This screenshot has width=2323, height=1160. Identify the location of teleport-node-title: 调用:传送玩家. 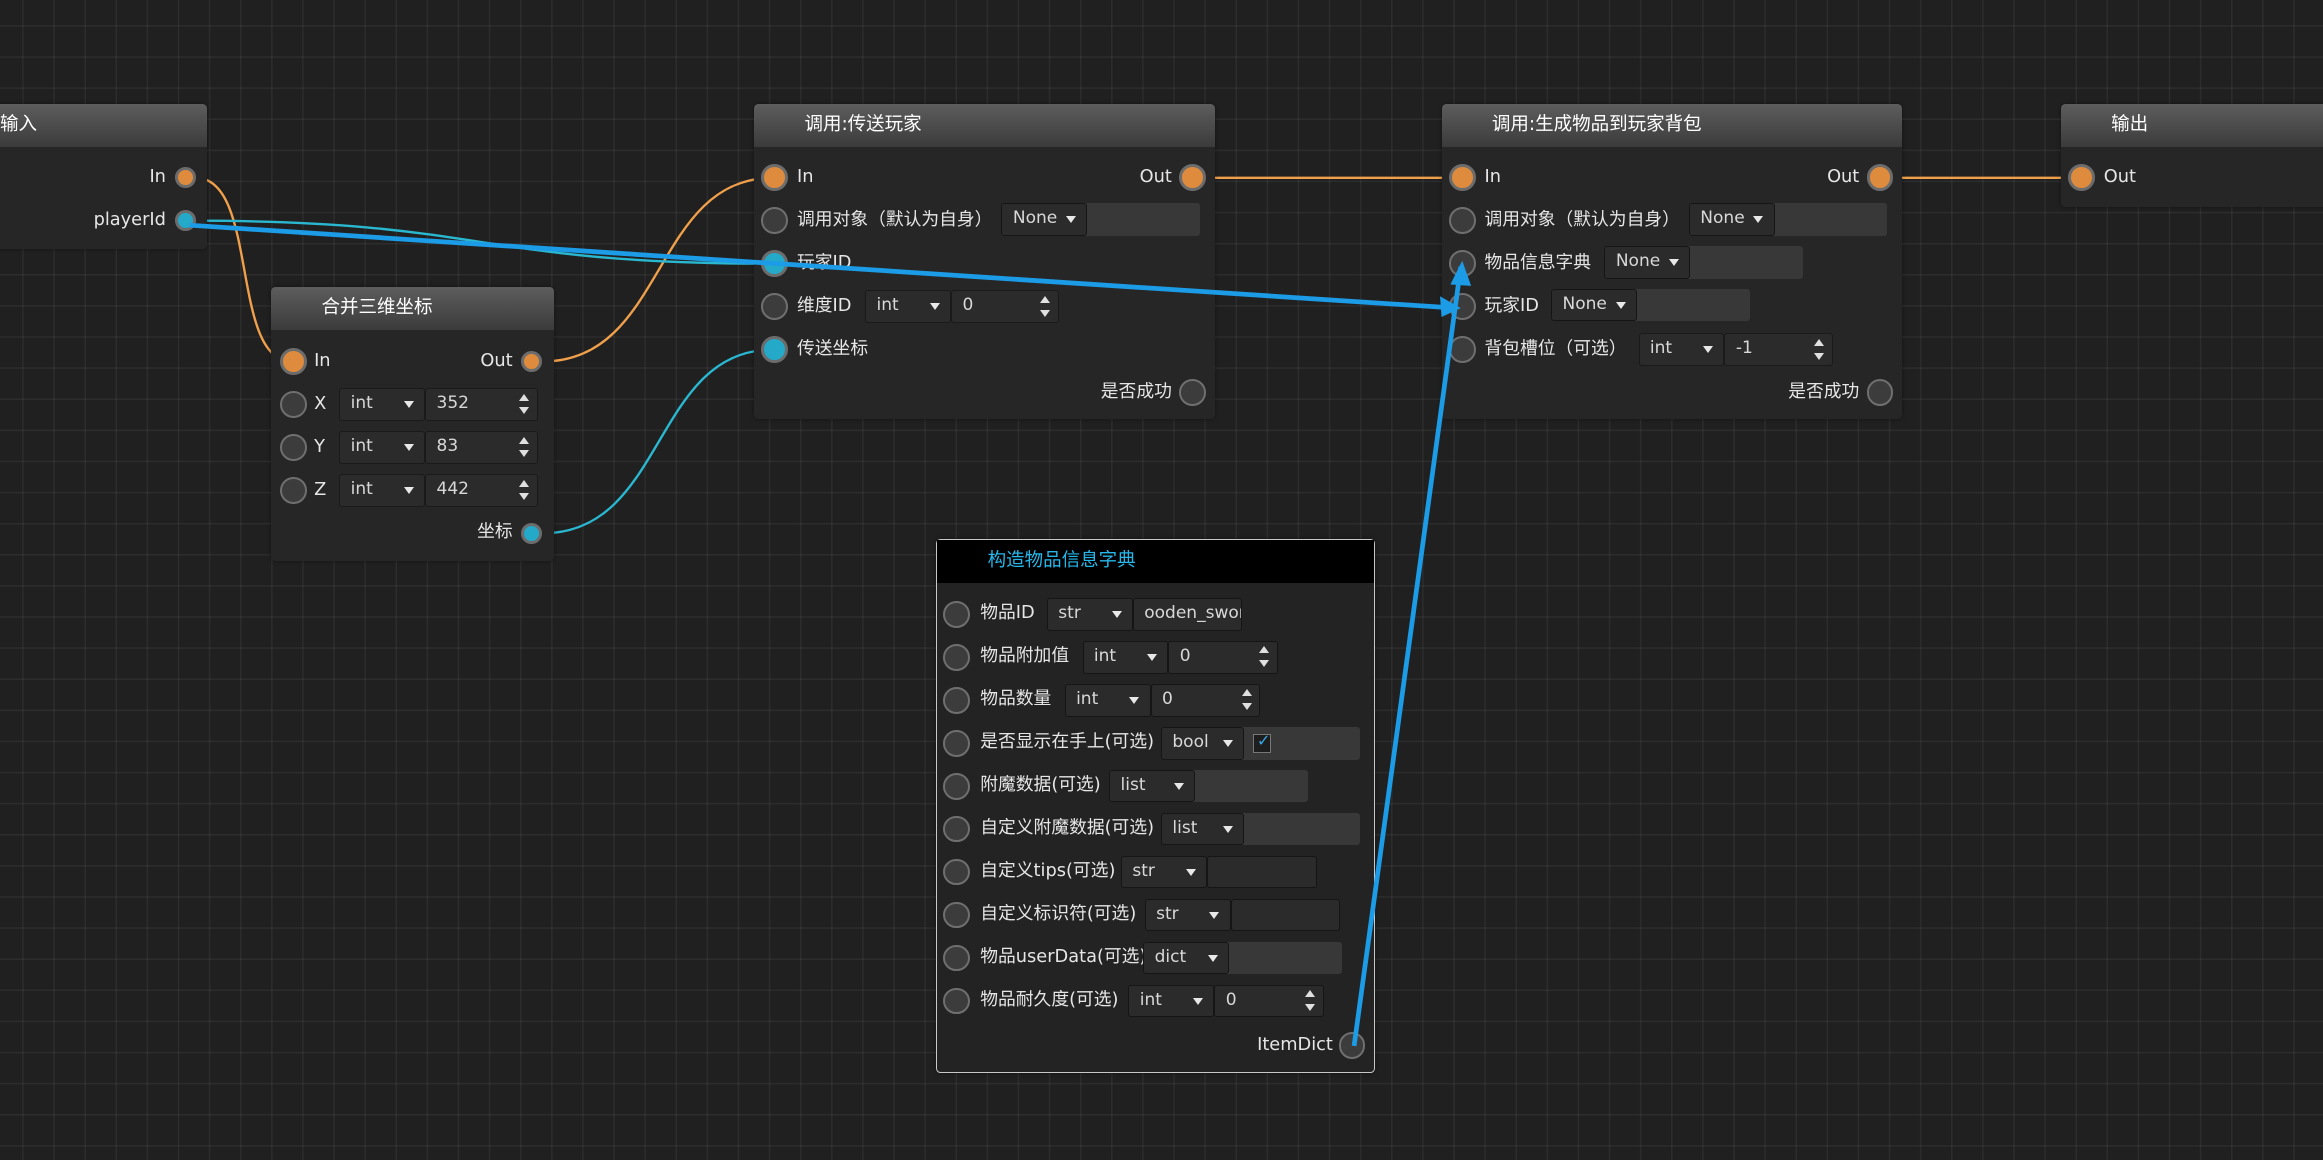
(984, 125).